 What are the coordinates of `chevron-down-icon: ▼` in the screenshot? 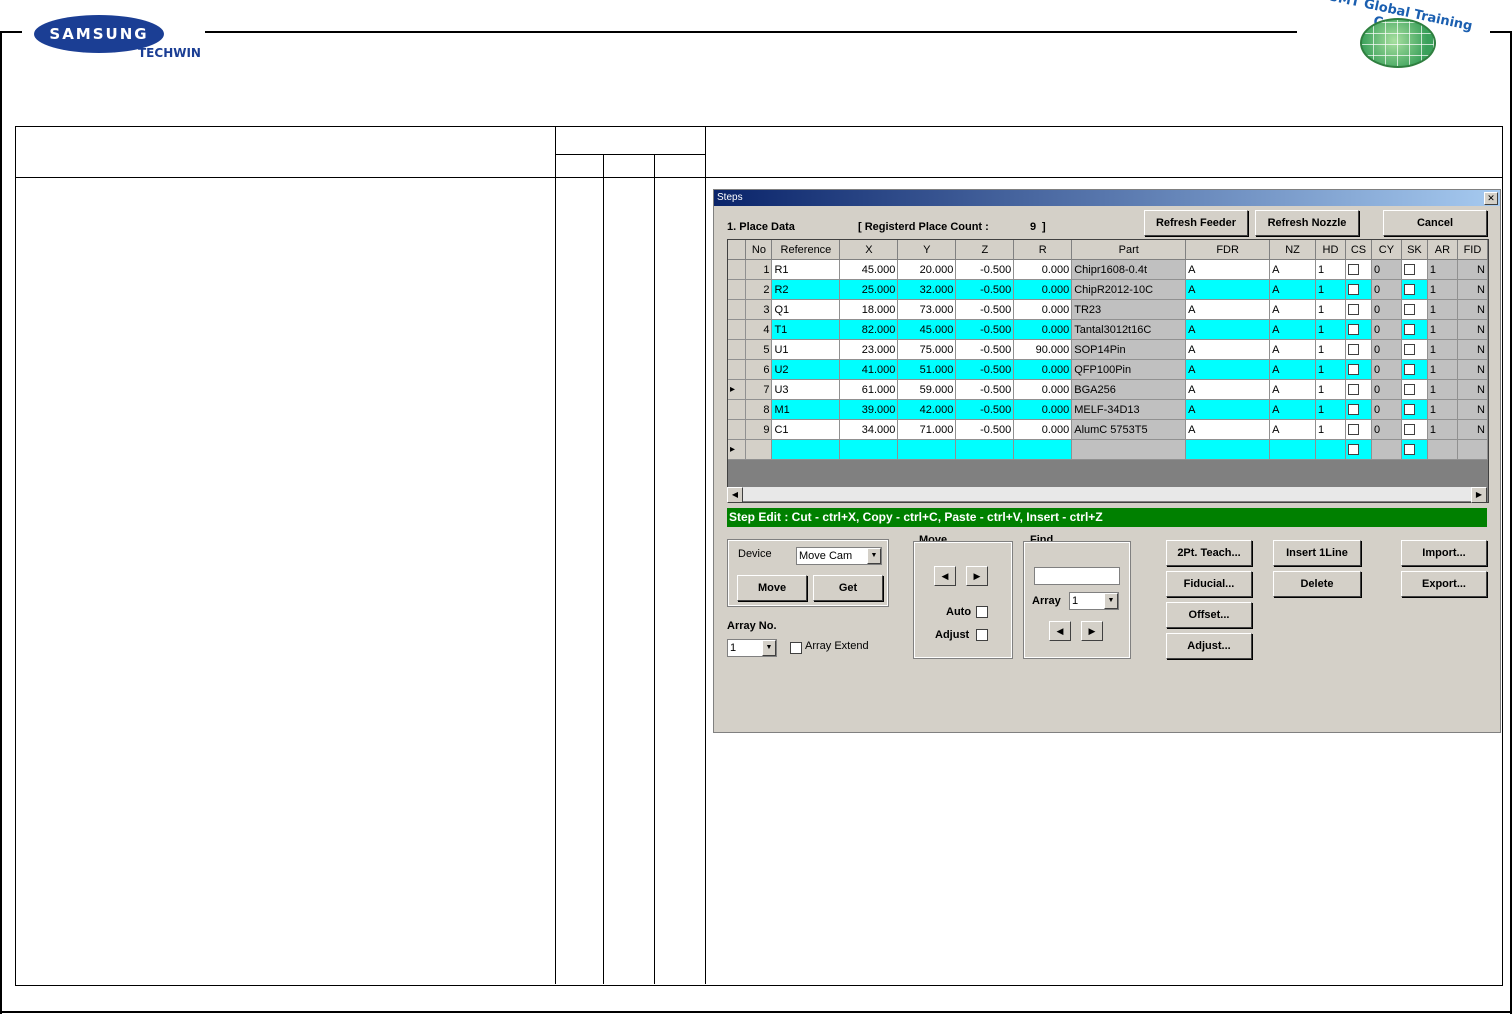 It's located at (769, 648).